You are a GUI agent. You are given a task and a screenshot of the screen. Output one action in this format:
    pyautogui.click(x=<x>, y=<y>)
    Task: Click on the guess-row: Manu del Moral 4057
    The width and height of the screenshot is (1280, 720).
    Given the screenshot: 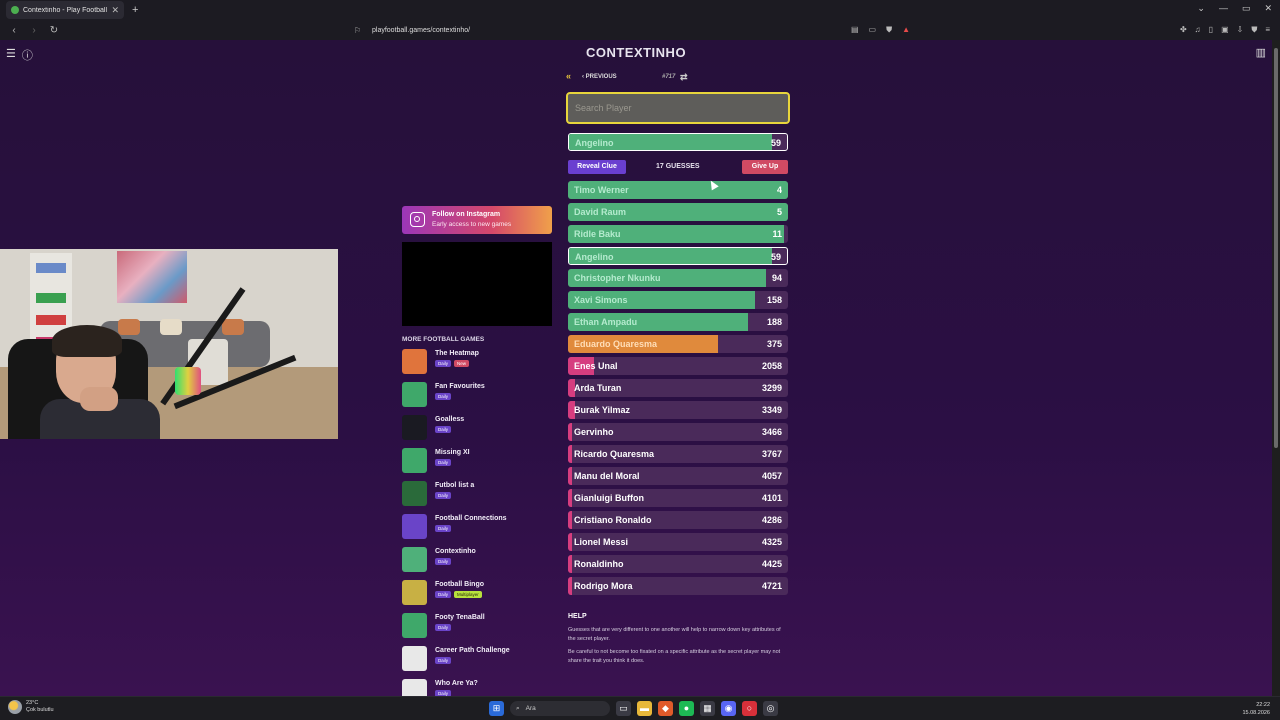 What is the action you would take?
    pyautogui.click(x=678, y=476)
    